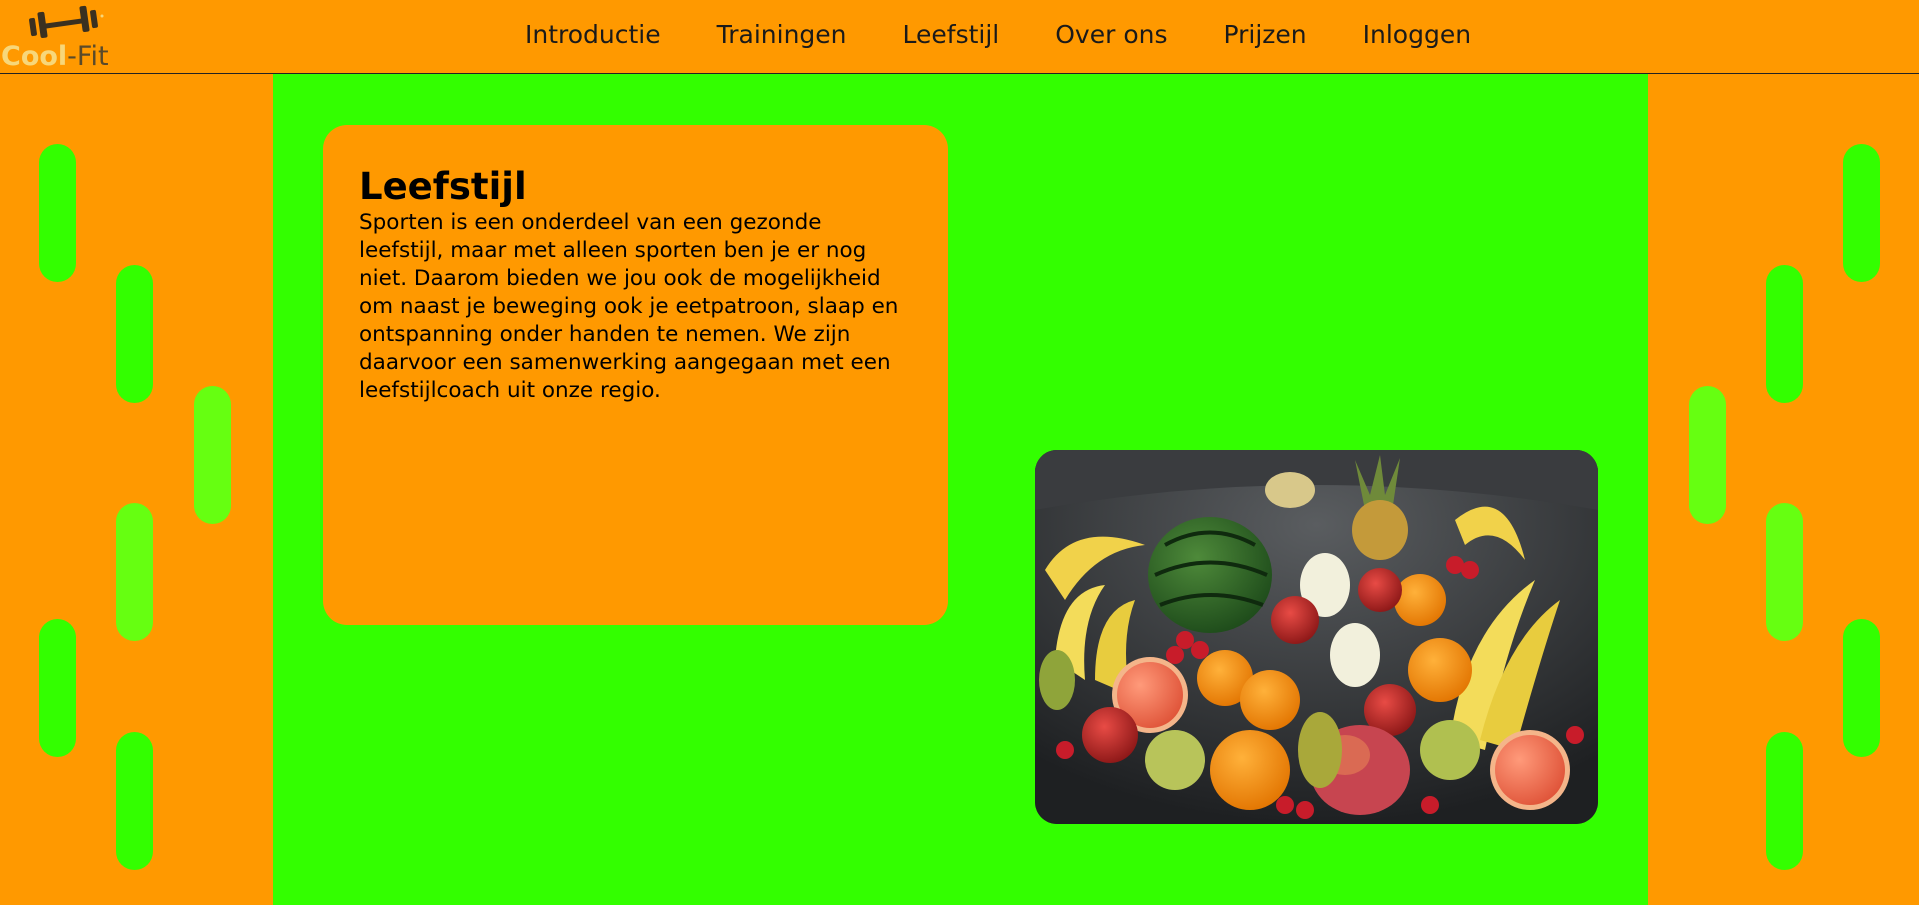  I want to click on brand-name-fit: -Fit, so click(88, 56).